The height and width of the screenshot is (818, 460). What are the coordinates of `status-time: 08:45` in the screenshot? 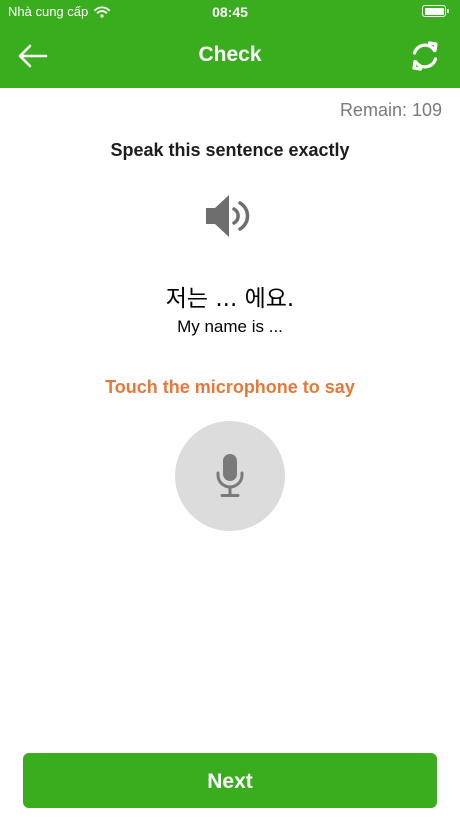 It's located at (230, 12).